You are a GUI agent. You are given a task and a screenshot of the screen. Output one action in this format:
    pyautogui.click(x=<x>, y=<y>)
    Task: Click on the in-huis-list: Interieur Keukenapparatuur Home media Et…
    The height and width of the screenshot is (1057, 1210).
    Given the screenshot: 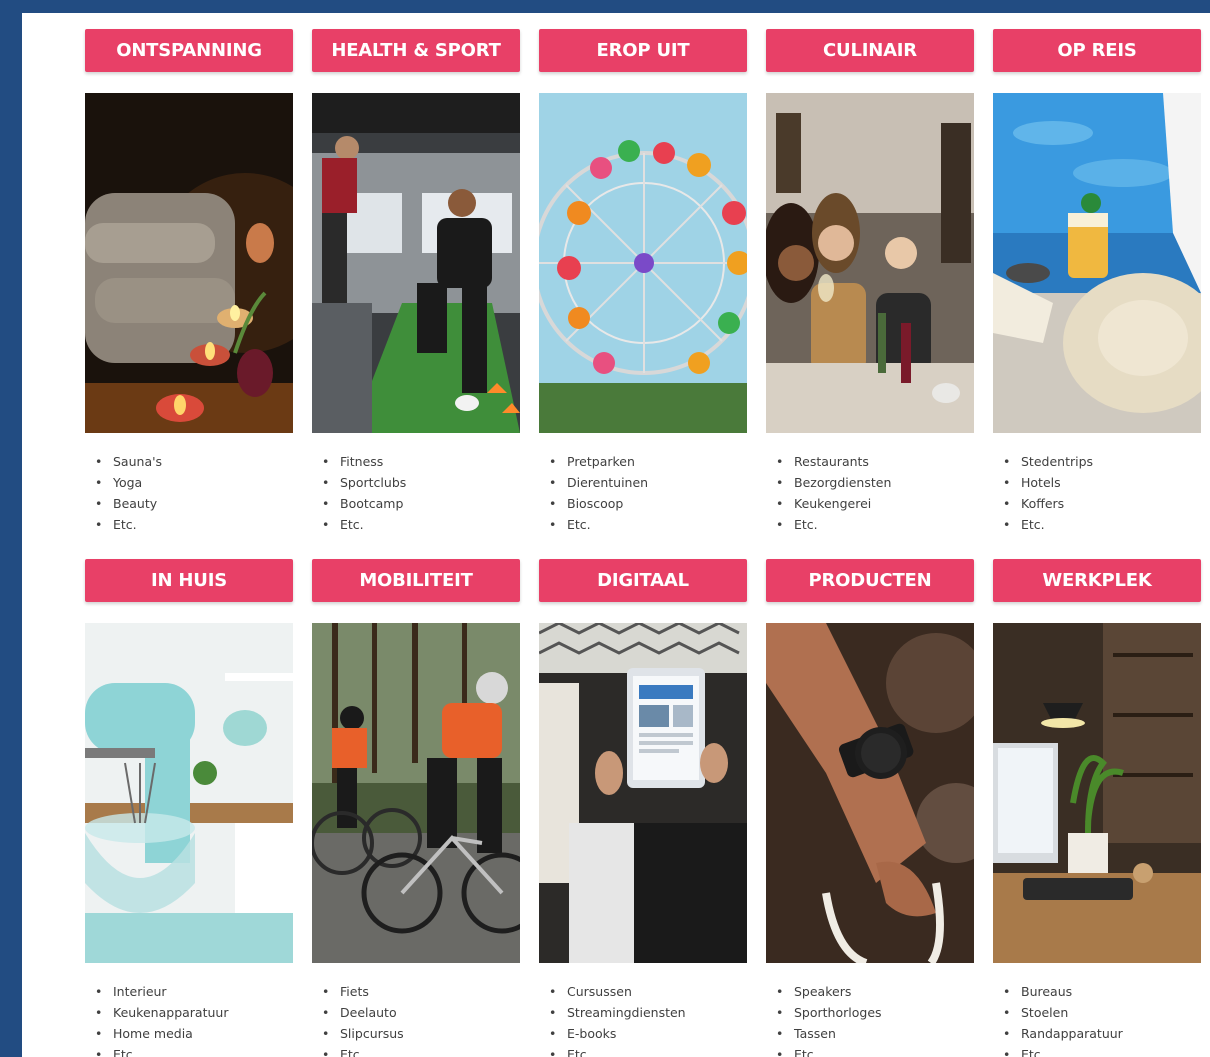 What is the action you would take?
    pyautogui.click(x=161, y=1019)
    